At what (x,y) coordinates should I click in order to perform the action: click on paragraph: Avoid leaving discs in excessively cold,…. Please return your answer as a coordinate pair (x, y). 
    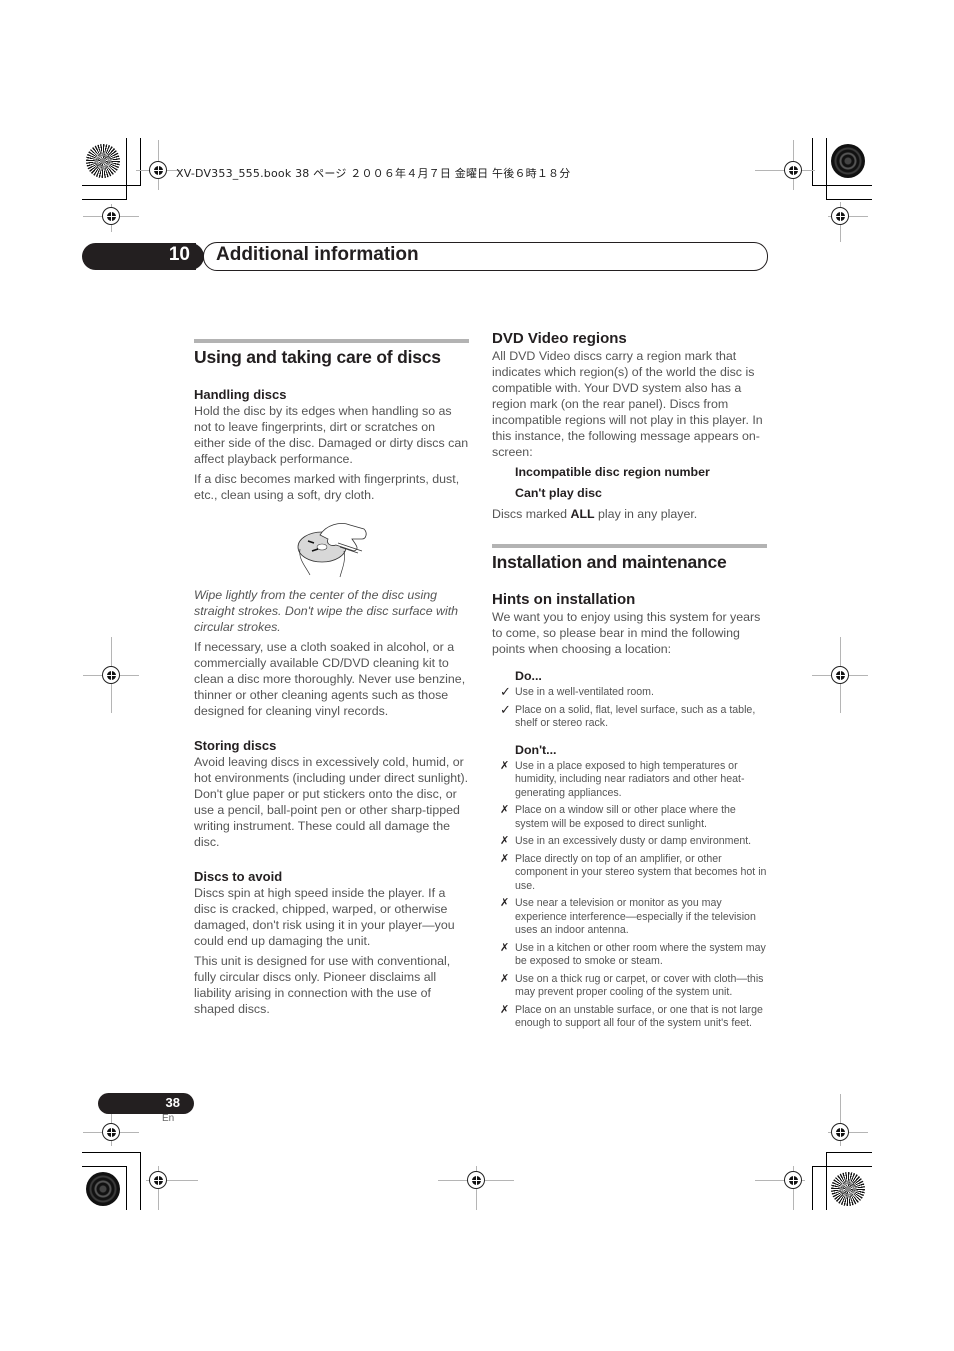
    Looking at the image, I should click on (331, 802).